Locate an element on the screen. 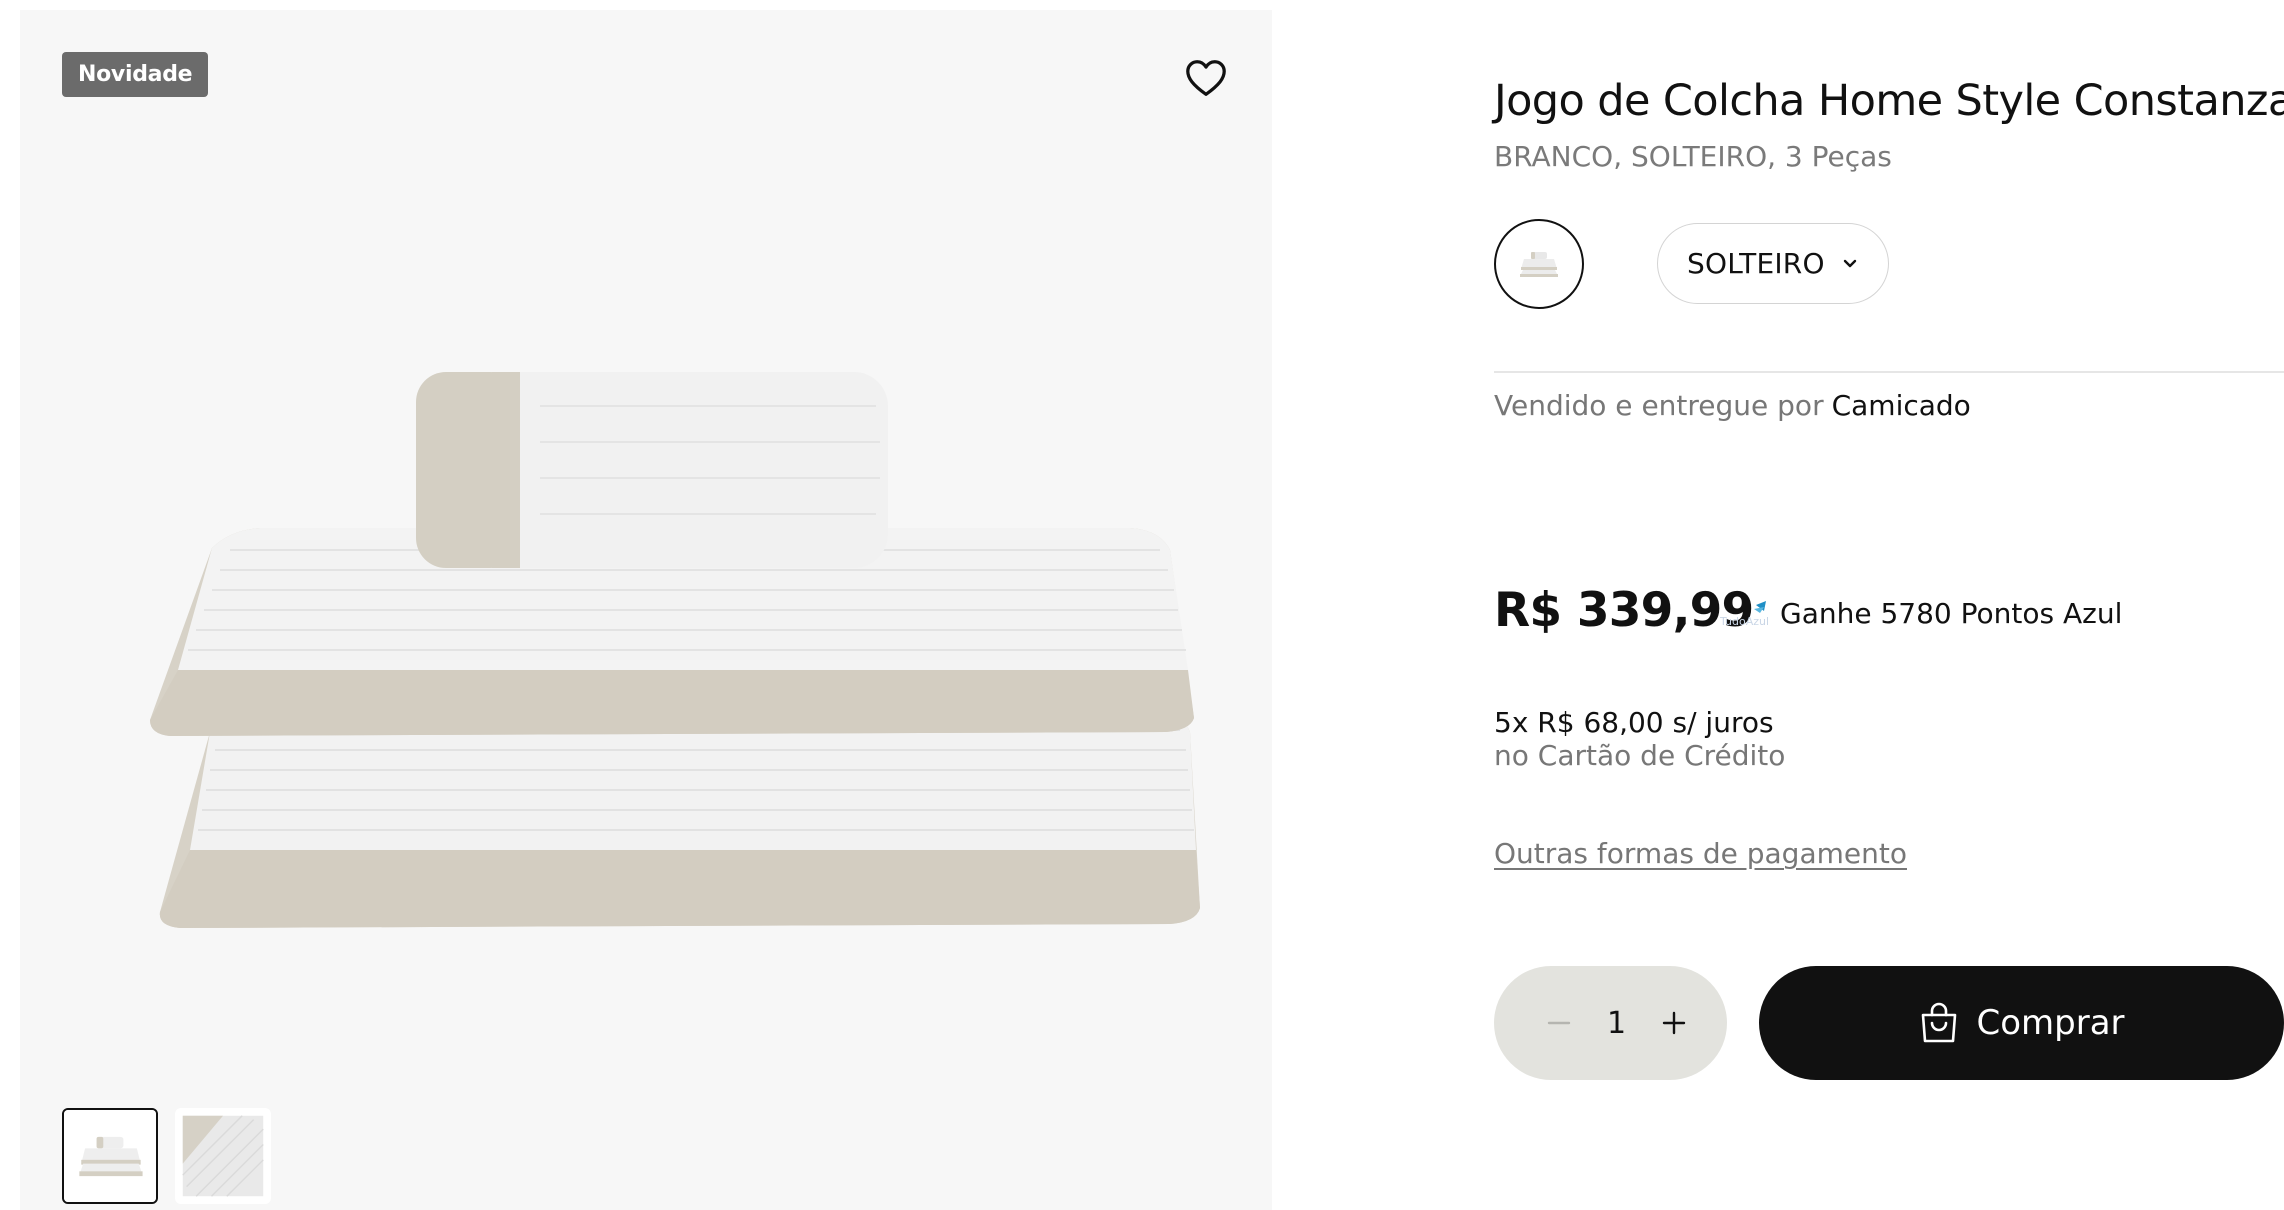 The width and height of the screenshot is (2284, 1210). favorite-button is located at coordinates (1206, 78).